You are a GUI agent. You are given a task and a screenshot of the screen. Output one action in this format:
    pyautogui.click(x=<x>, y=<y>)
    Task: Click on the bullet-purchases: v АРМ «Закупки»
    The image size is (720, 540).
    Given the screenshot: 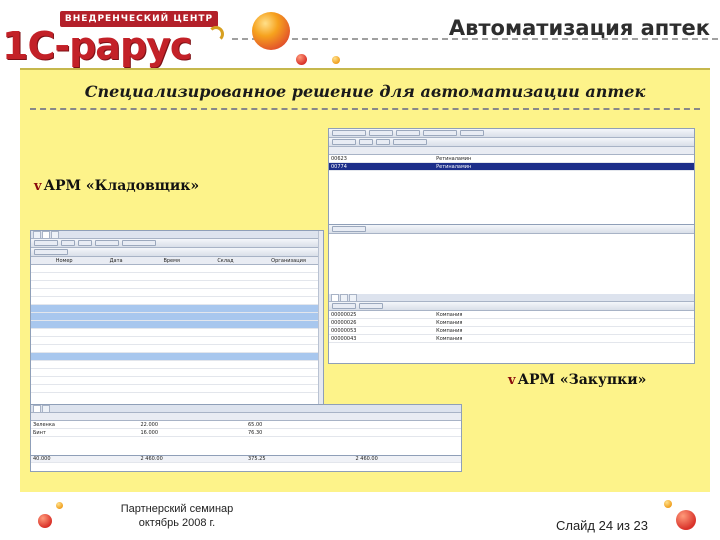 What is the action you would take?
    pyautogui.click(x=577, y=380)
    